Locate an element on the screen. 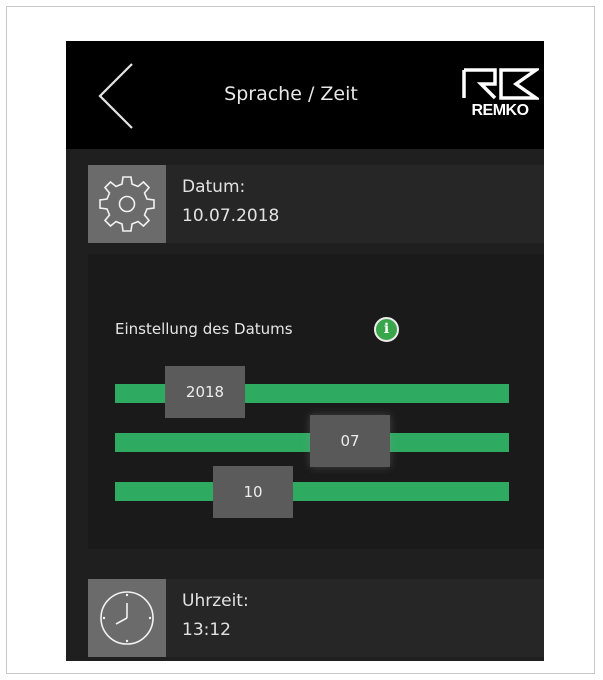 This screenshot has width=603, height=680. time-value: 13:12 is located at coordinates (206, 630).